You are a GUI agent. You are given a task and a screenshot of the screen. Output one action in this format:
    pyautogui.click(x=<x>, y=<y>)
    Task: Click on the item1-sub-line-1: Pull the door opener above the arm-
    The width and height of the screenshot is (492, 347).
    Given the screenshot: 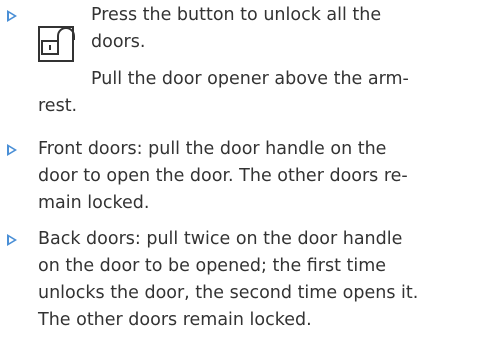 What is the action you would take?
    pyautogui.click(x=250, y=79)
    